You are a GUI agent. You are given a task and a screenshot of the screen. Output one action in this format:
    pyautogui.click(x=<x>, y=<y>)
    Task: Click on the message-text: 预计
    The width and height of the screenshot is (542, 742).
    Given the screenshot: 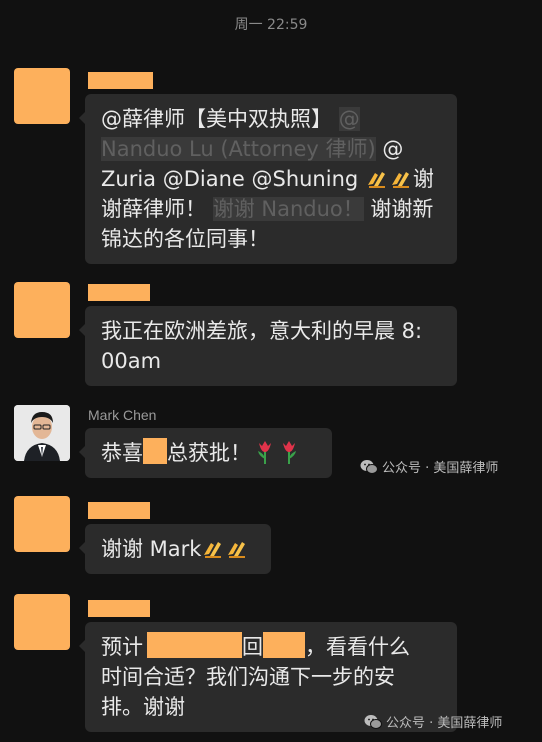 What is the action you would take?
    pyautogui.click(x=122, y=647)
    